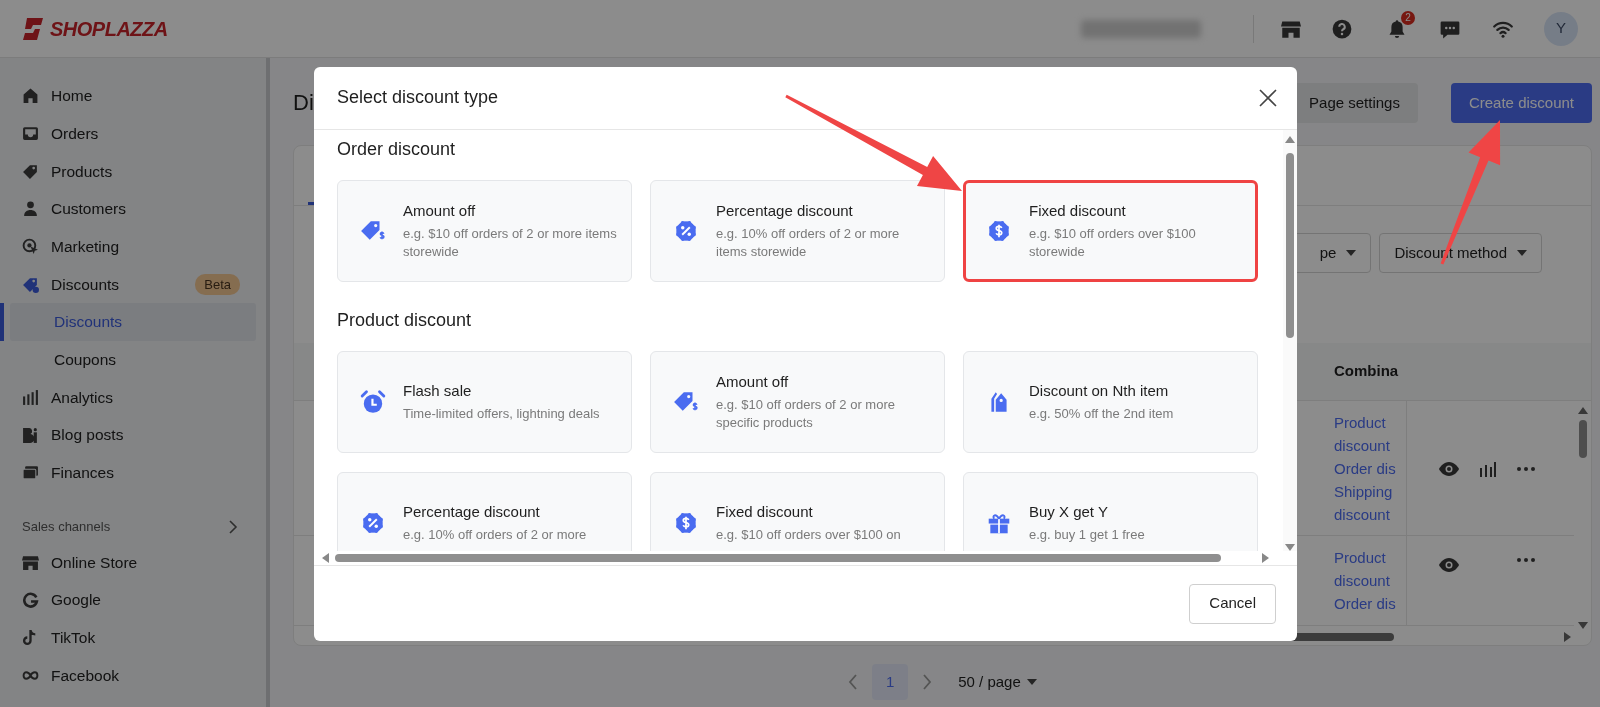  I want to click on option-description: e.g. 10% off orders of 2 or more, so click(495, 535).